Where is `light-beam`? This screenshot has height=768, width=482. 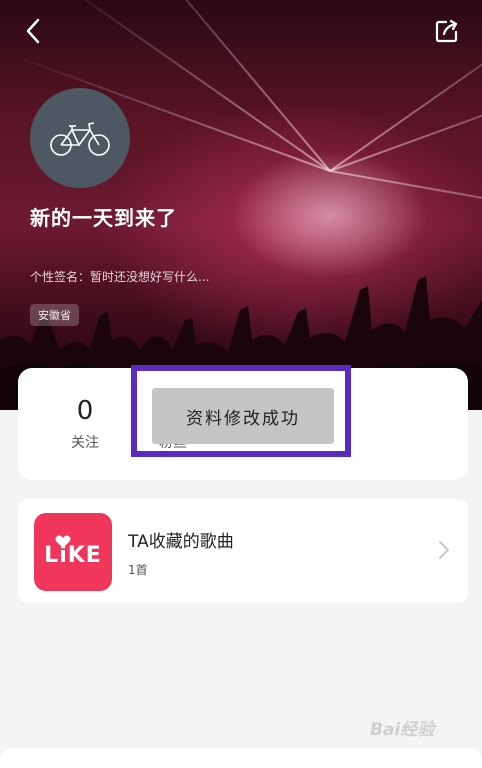
light-beam is located at coordinates (220, 86).